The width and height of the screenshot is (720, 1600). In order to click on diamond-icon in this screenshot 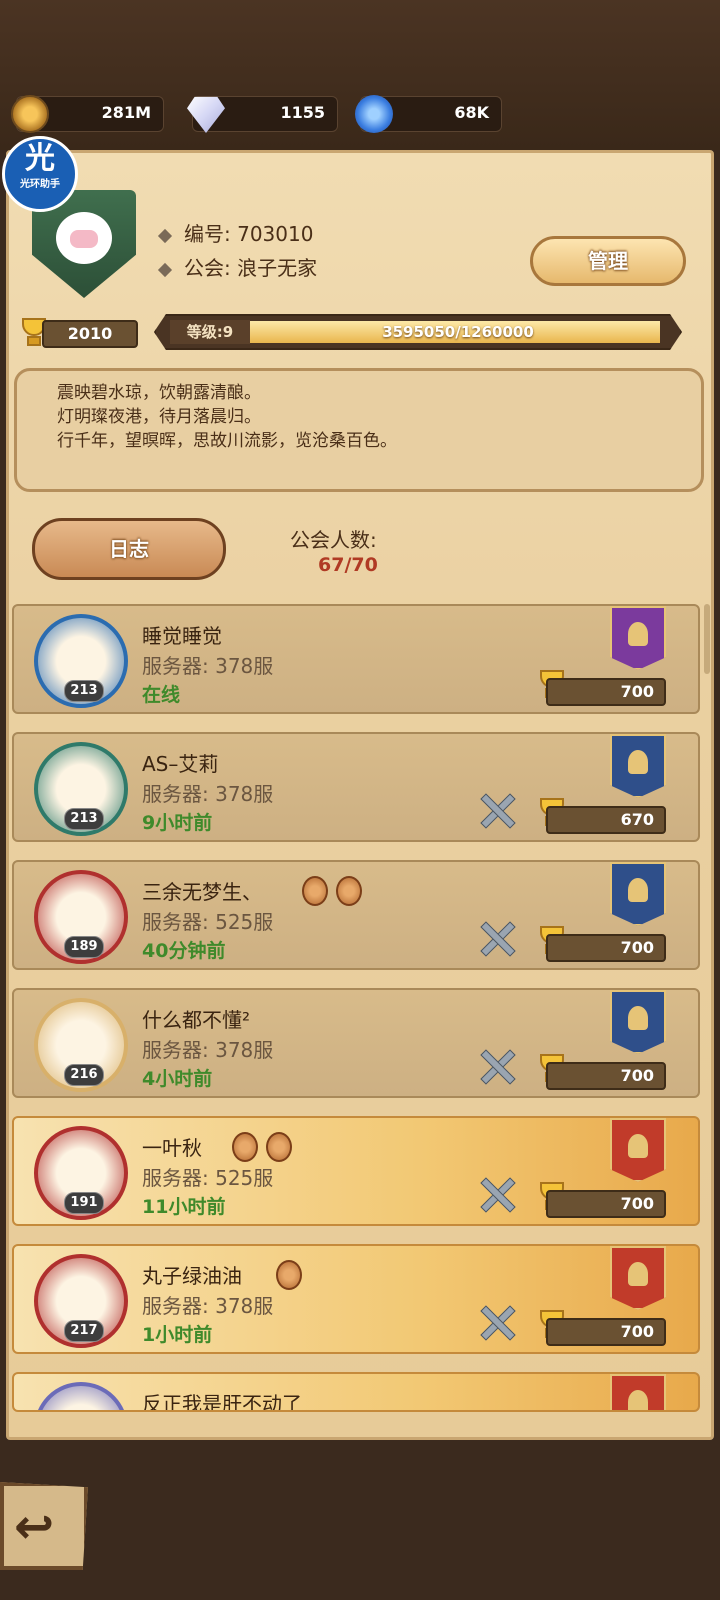, I will do `click(206, 114)`.